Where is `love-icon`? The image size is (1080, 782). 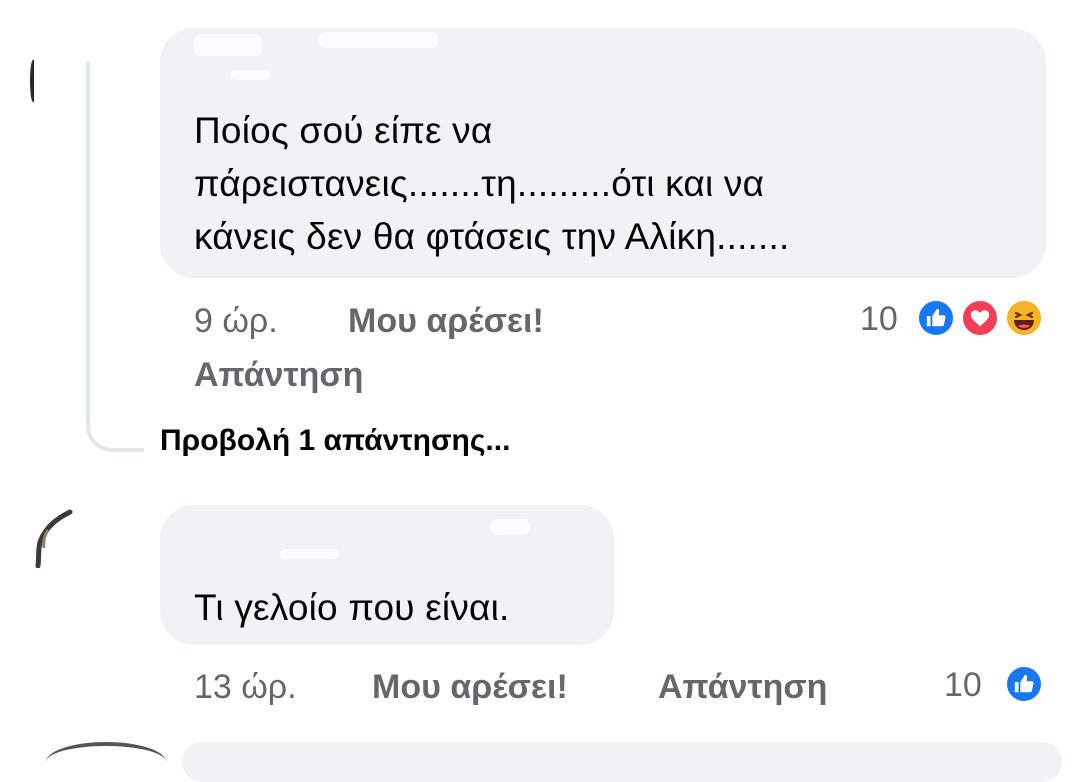 love-icon is located at coordinates (980, 318).